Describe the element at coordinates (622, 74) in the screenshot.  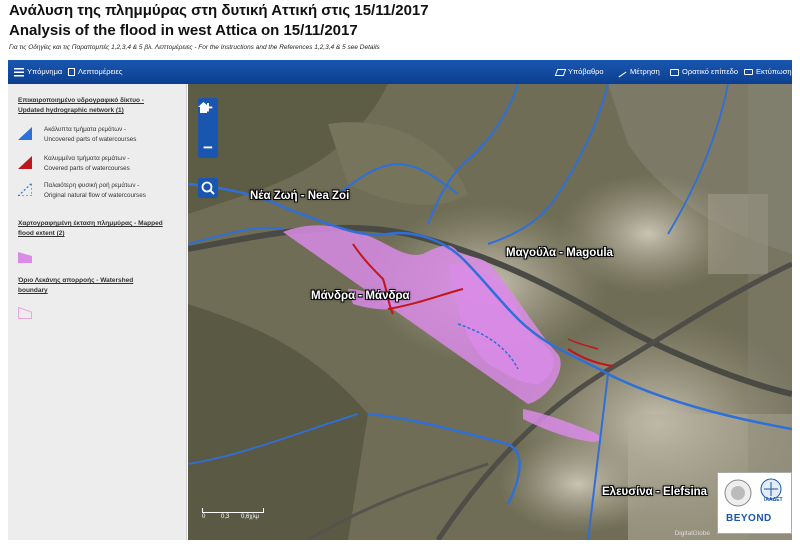
I see `ruler-icon` at that location.